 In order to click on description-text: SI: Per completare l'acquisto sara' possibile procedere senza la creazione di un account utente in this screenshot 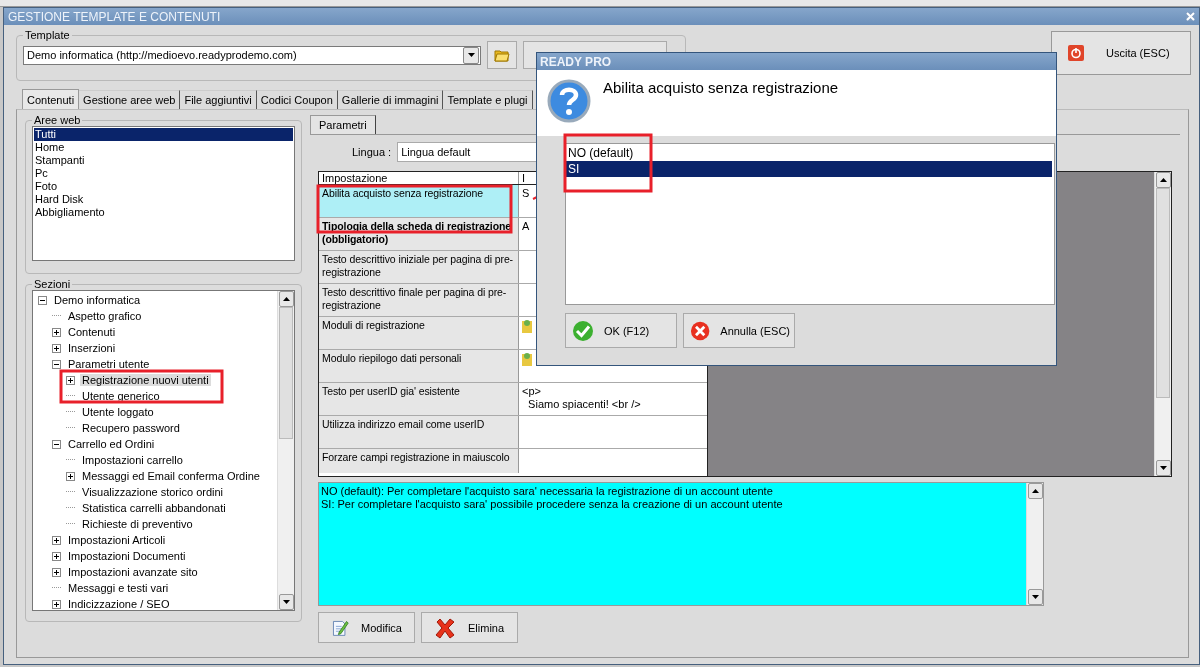, I will do `click(552, 504)`.